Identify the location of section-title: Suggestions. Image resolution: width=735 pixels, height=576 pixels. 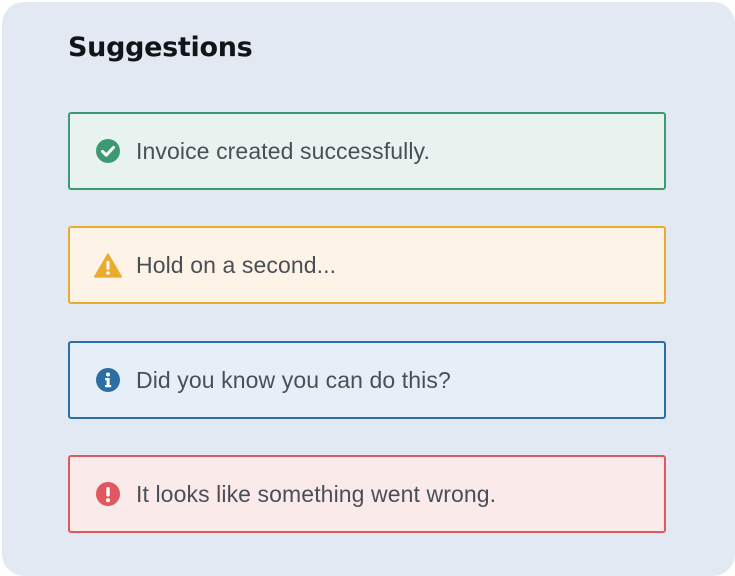
(160, 47).